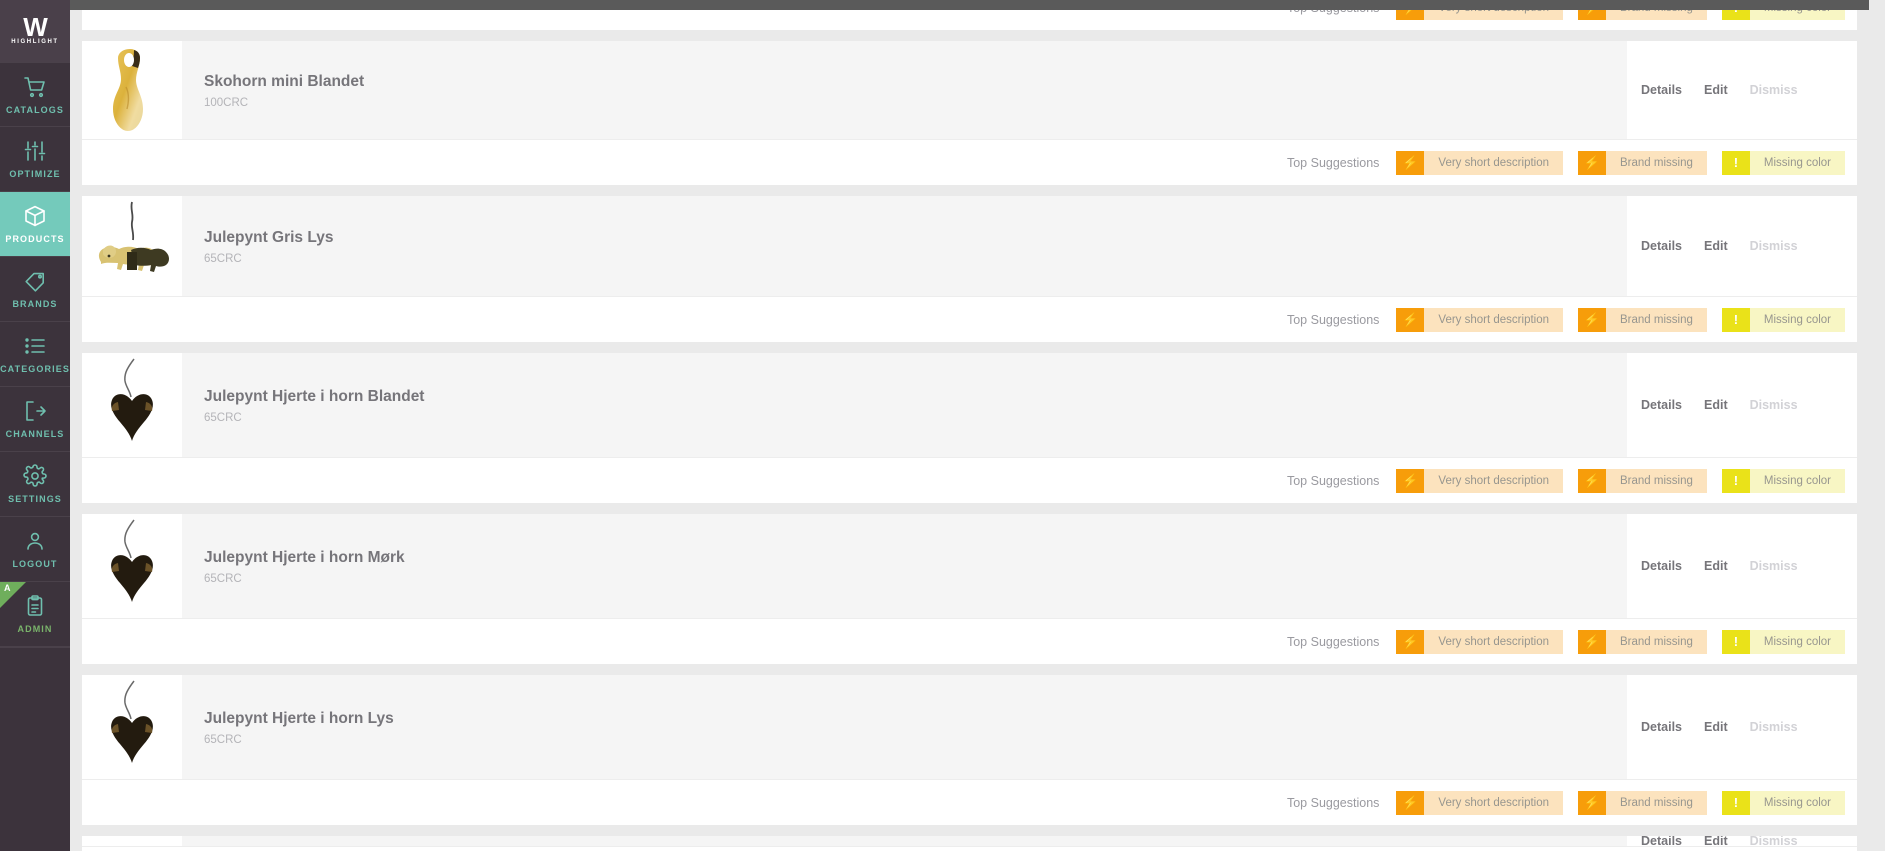 This screenshot has width=1885, height=851. Describe the element at coordinates (35, 216) in the screenshot. I see `box-icon` at that location.